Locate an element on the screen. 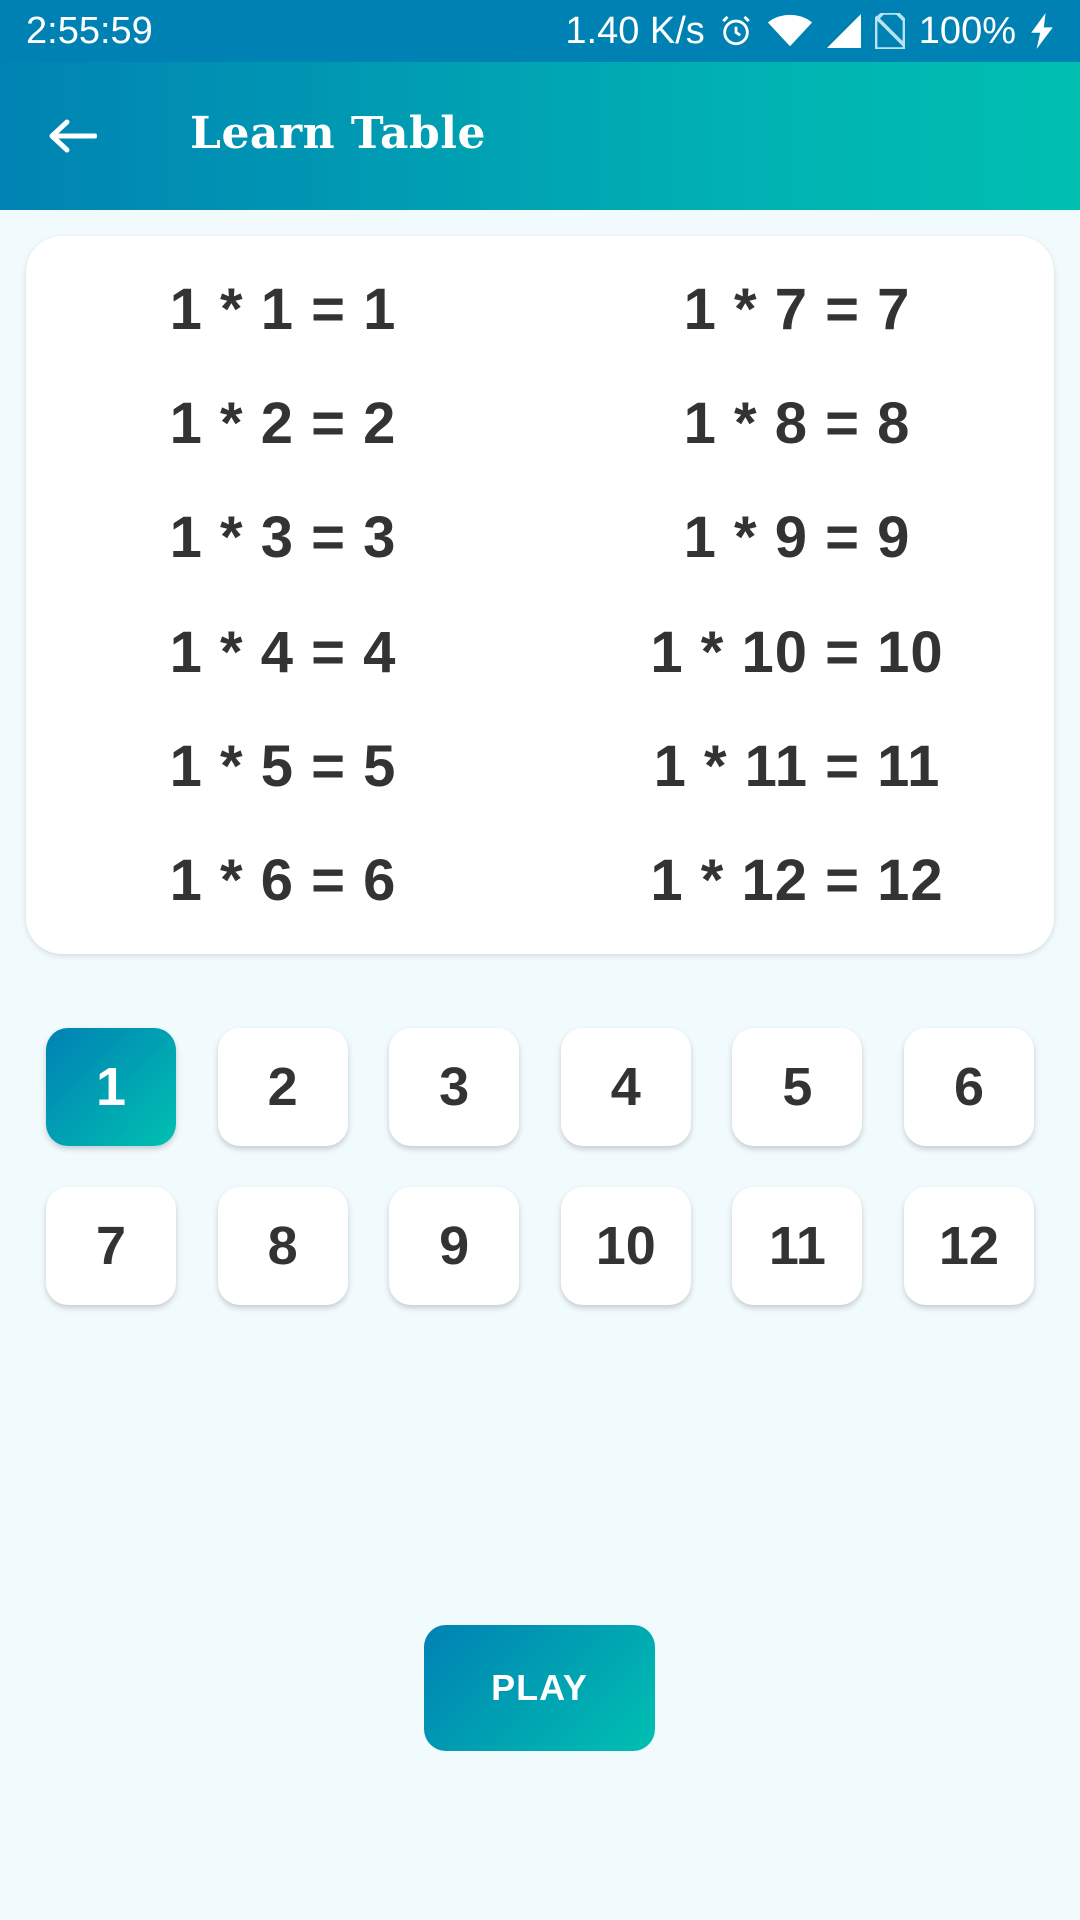 This screenshot has width=1080, height=1920. charging-icon is located at coordinates (1042, 31).